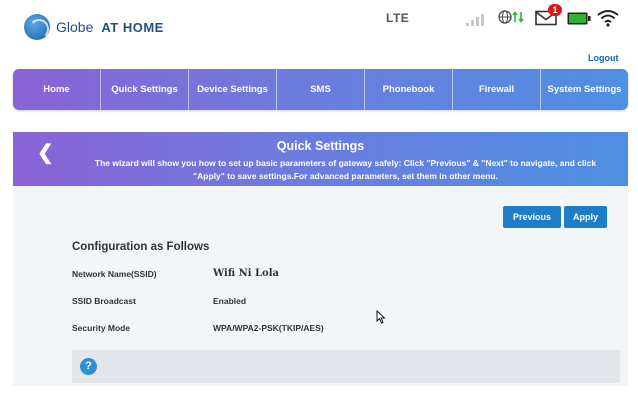  I want to click on wifi-icon, so click(608, 18).